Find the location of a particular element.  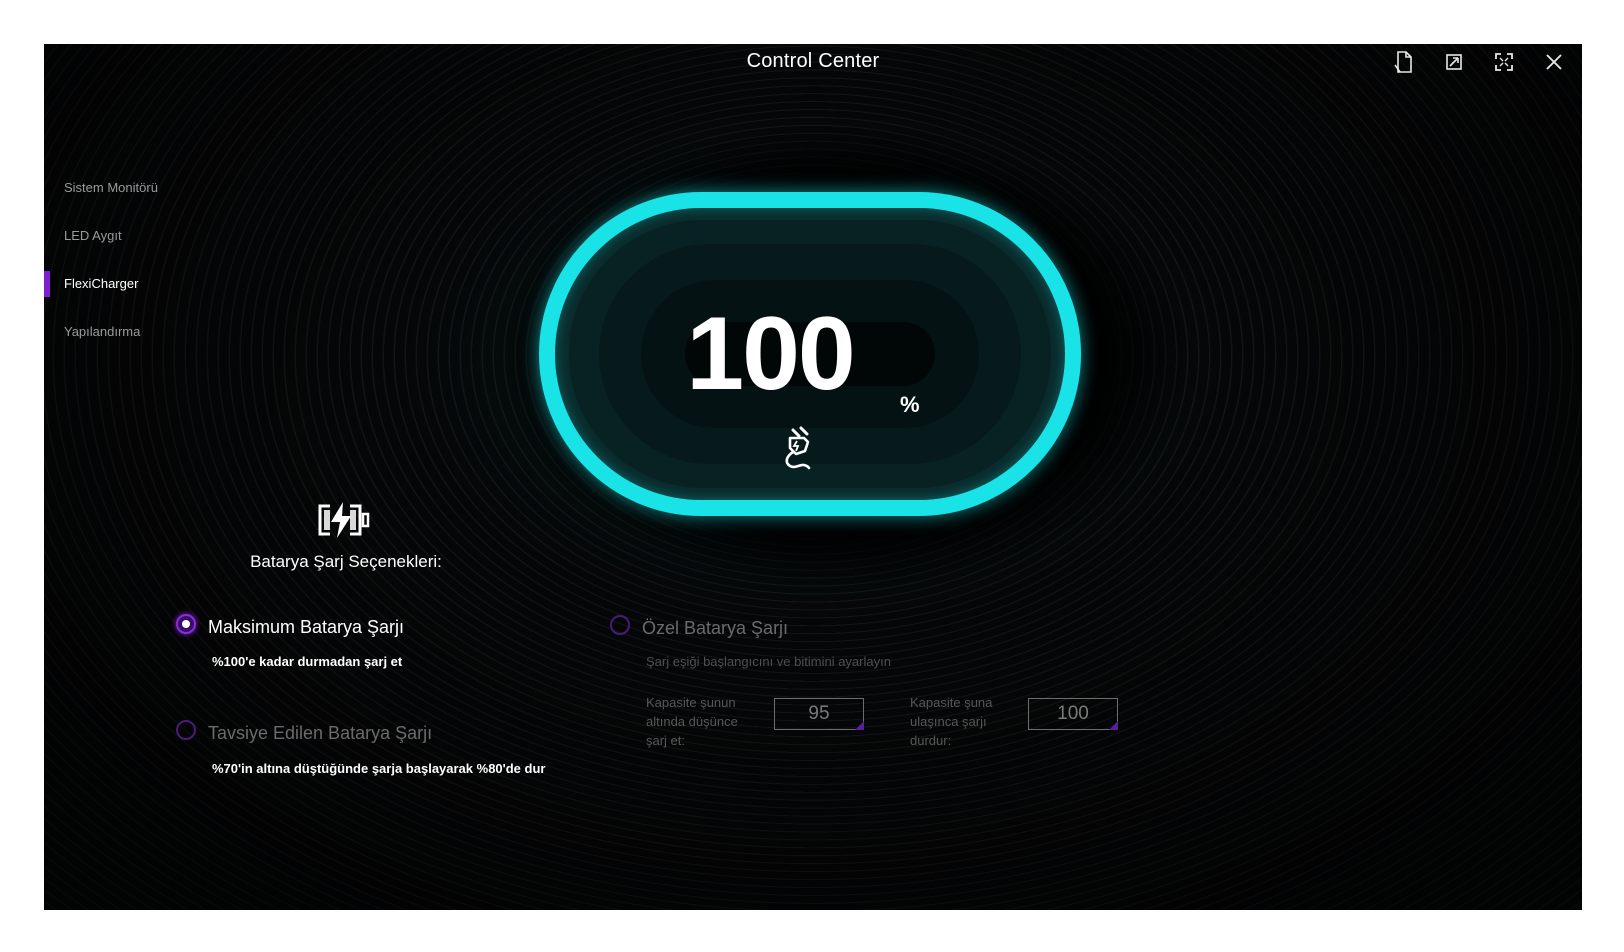

sidebar-item-sistem-monitoru: Sistem Monitörü is located at coordinates (144, 188).